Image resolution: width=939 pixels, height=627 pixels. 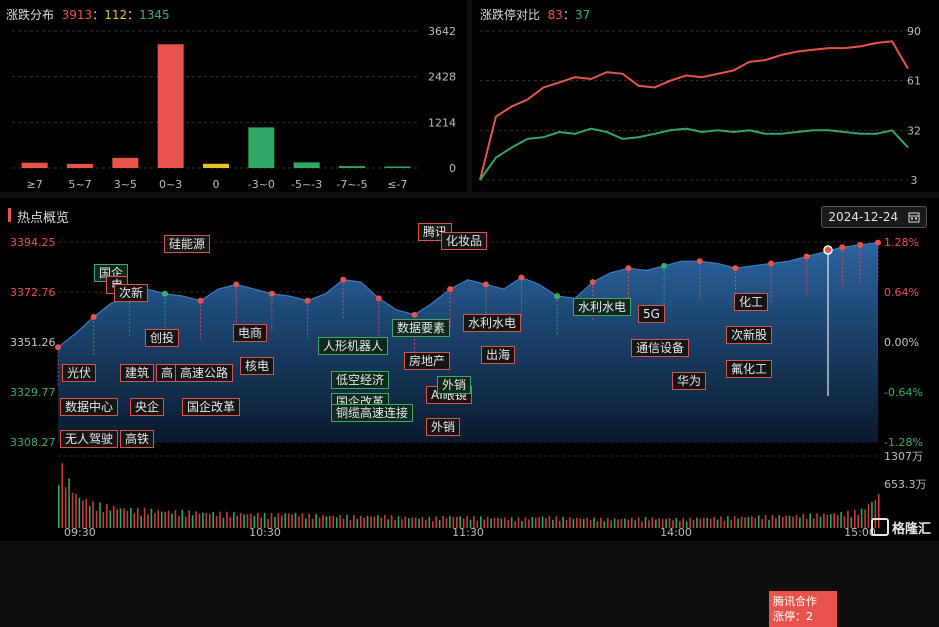 I want to click on concept-tag: 高速公路, so click(x=204, y=373).